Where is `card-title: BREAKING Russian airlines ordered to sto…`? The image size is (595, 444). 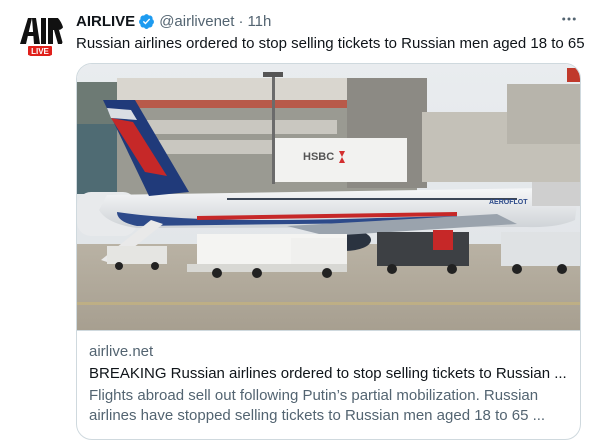 card-title: BREAKING Russian airlines ordered to sto… is located at coordinates (328, 373).